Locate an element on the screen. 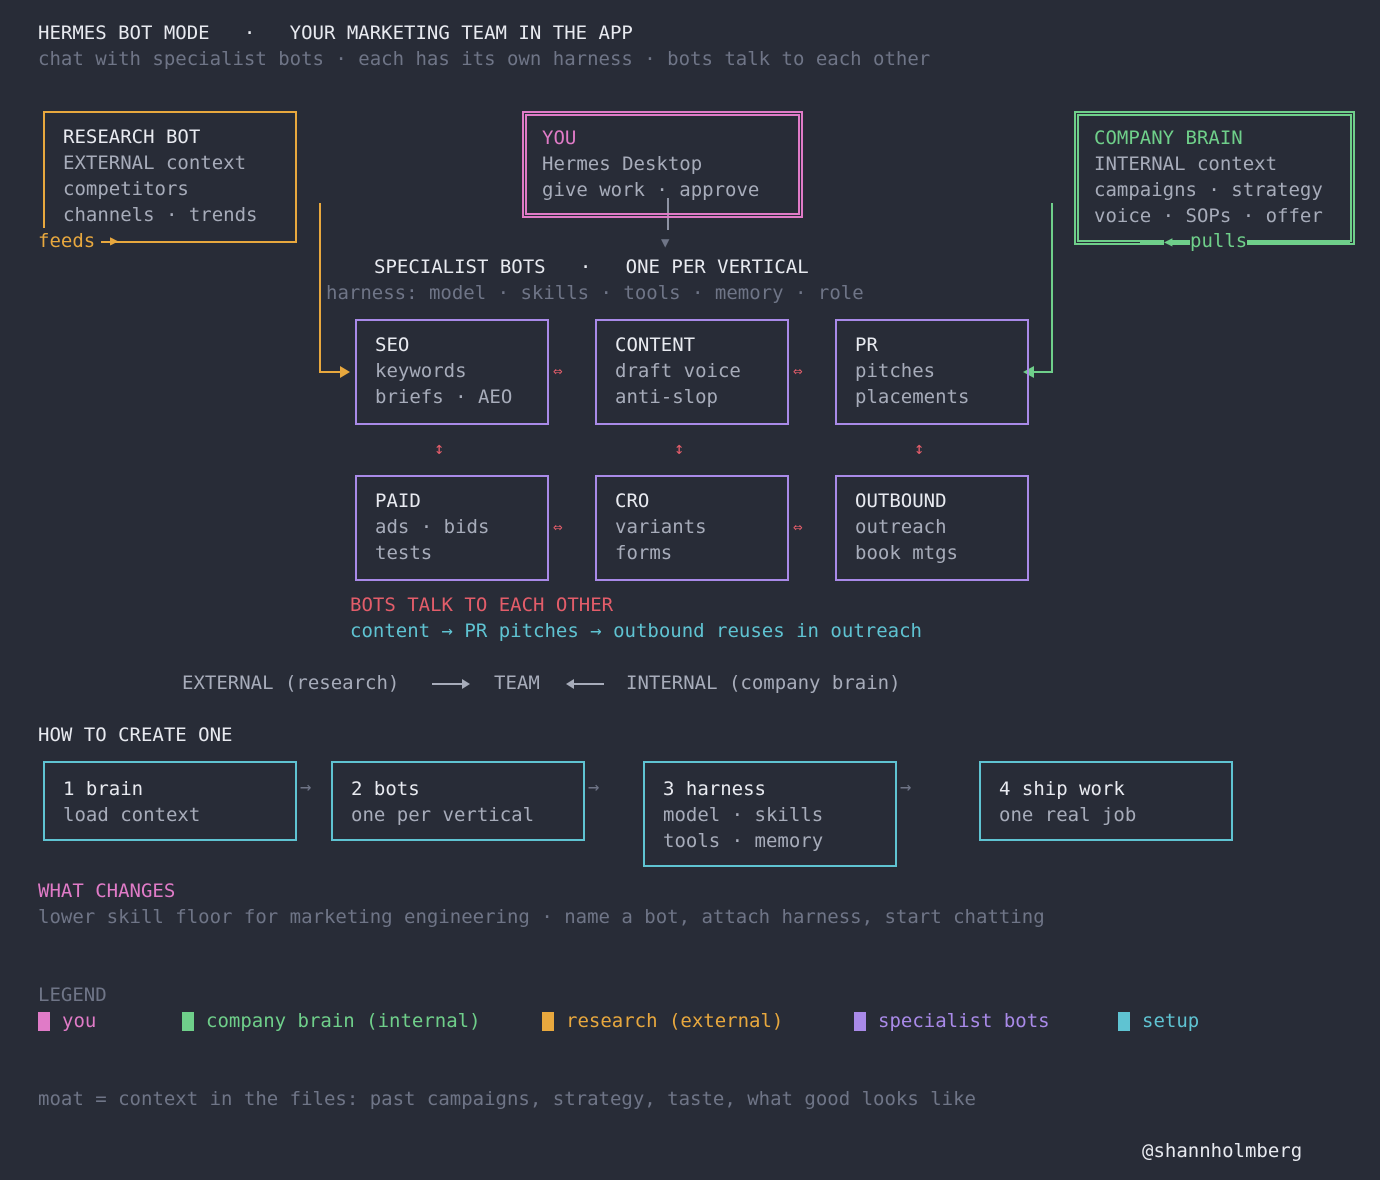 The width and height of the screenshot is (1380, 1180). internal-flow-arrowhead is located at coordinates (570, 684).